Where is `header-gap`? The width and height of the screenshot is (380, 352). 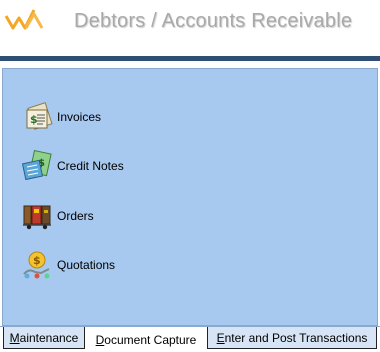 header-gap is located at coordinates (190, 64).